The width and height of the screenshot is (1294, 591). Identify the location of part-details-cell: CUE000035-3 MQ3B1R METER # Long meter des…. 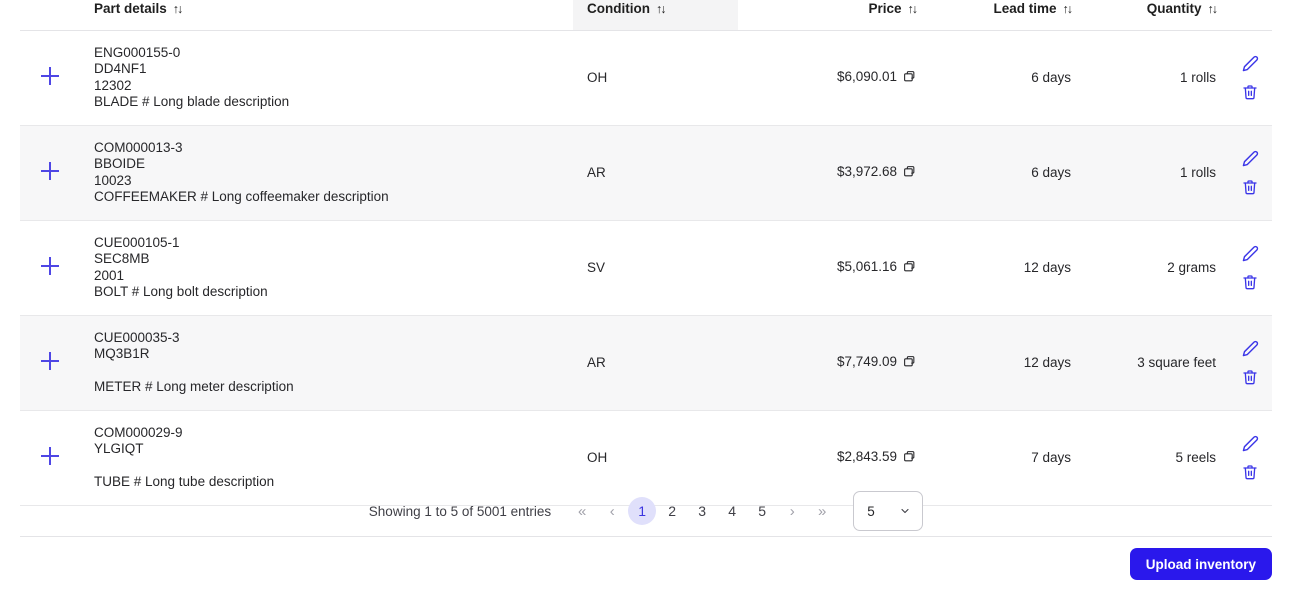
(326, 362).